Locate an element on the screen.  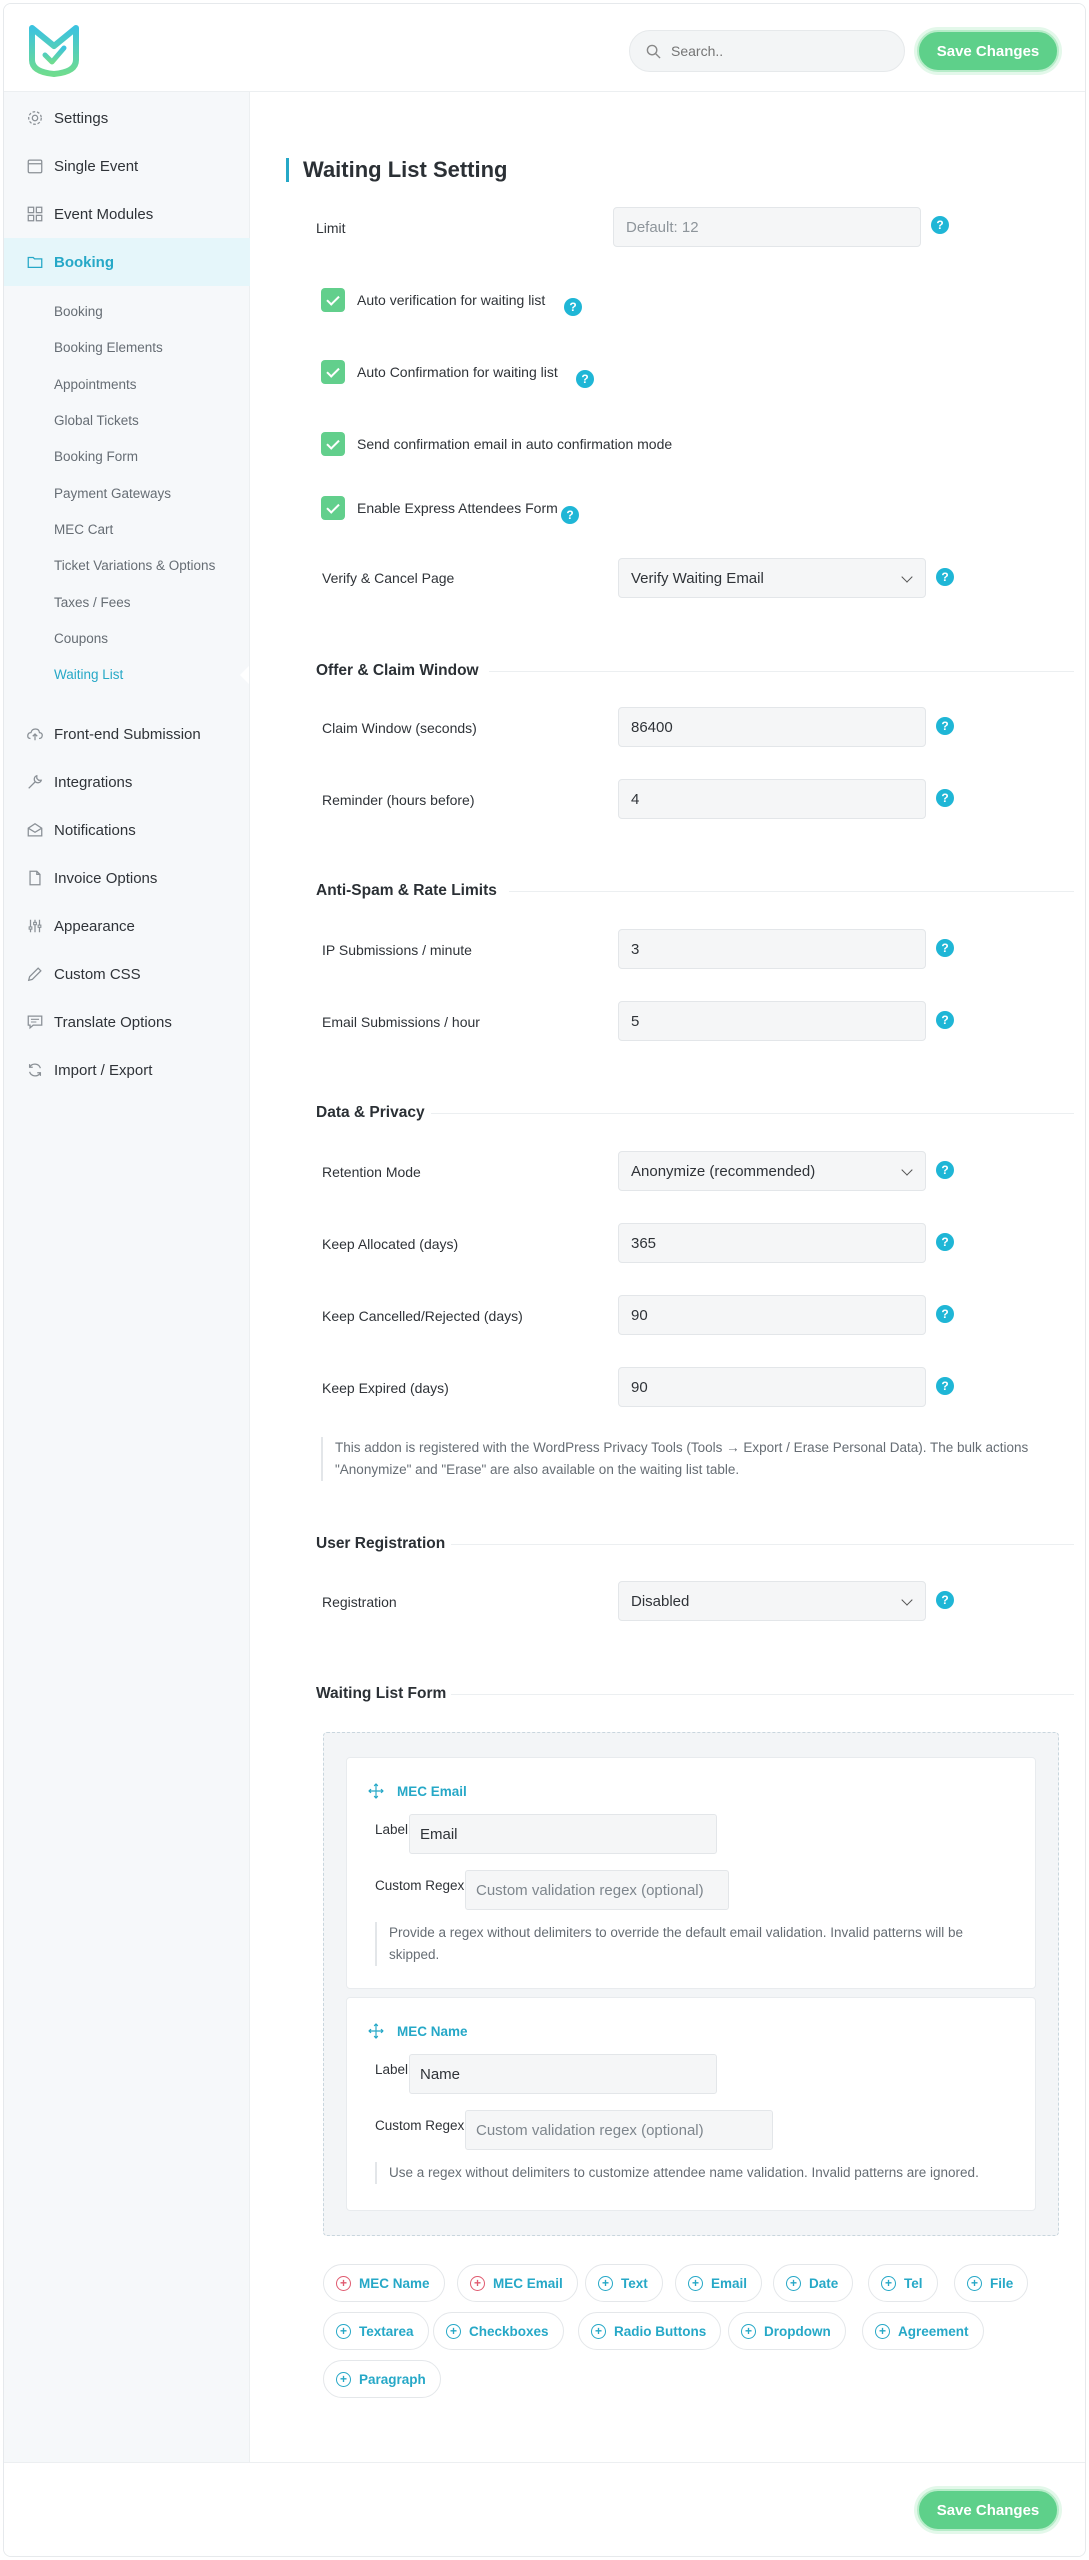
auto-confirmation-checkbox is located at coordinates (333, 372).